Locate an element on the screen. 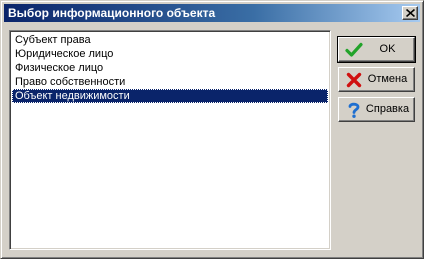  close-icon is located at coordinates (410, 13).